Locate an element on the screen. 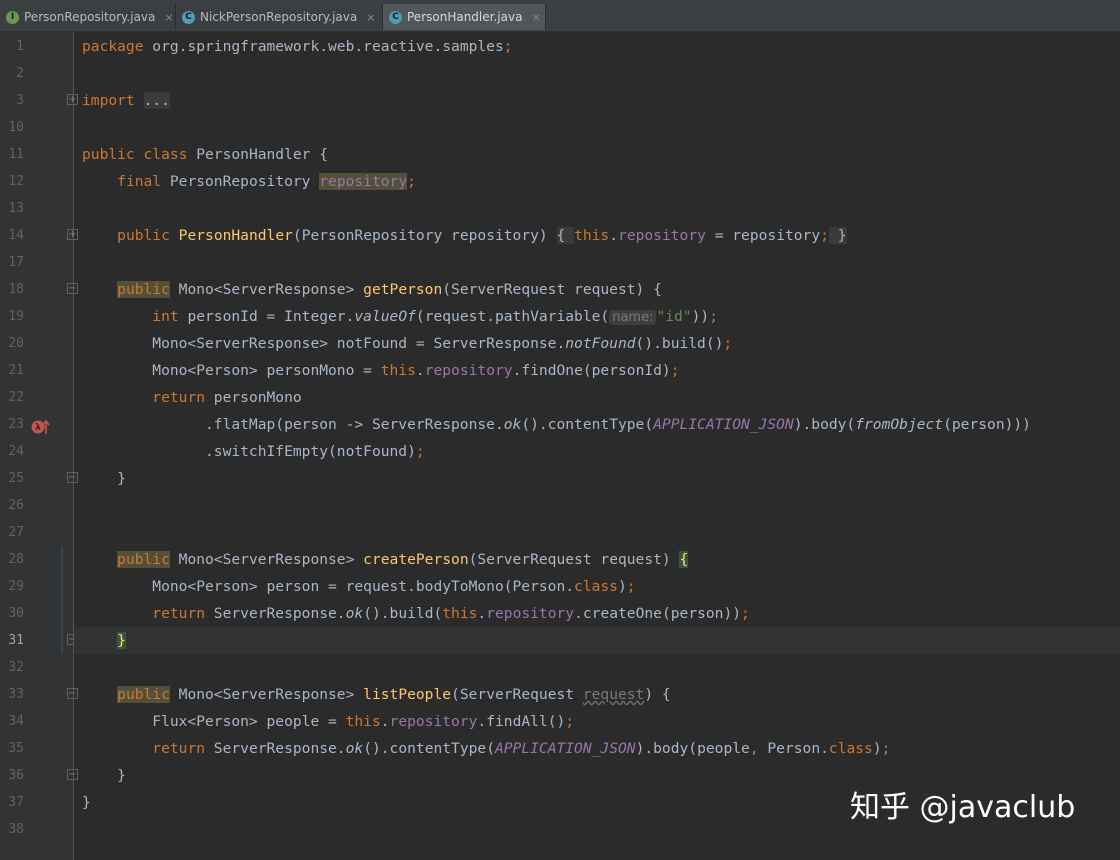 The width and height of the screenshot is (1120, 860). line-number: 32 is located at coordinates (16, 667).